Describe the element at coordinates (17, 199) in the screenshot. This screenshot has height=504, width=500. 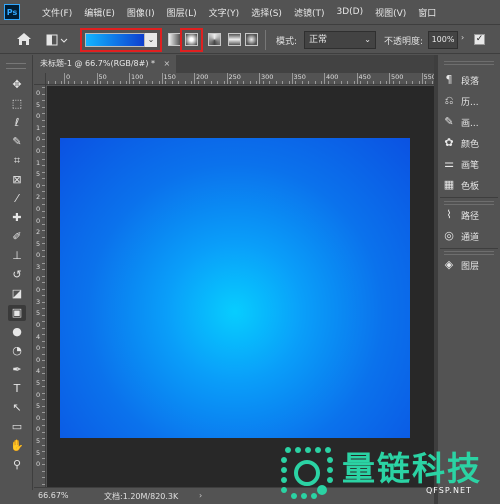
I see `eyedropper-tool-icon: ⁄` at that location.